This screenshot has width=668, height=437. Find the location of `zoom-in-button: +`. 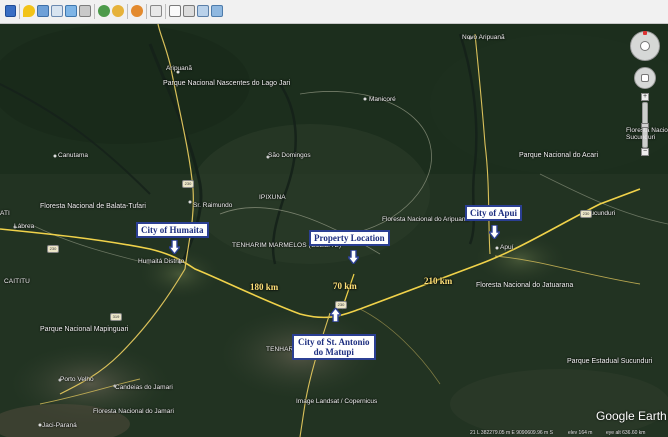

zoom-in-button: + is located at coordinates (645, 97).